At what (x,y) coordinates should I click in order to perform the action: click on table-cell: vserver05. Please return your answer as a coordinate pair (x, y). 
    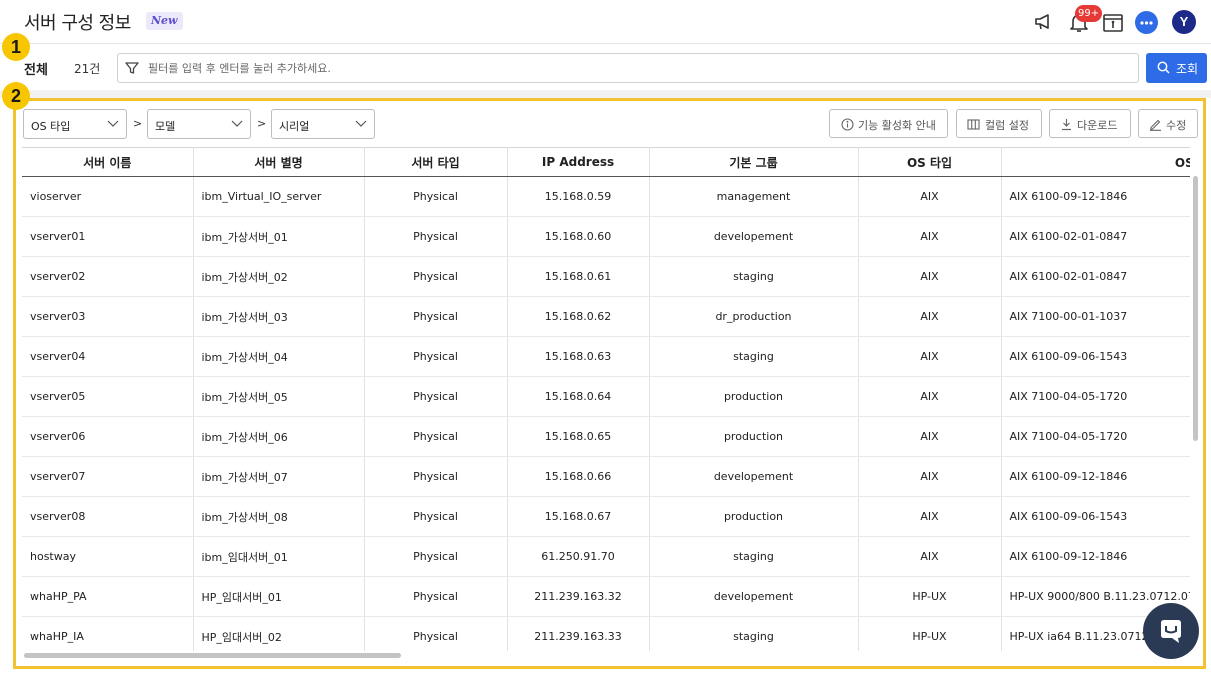
    Looking at the image, I should click on (108, 396).